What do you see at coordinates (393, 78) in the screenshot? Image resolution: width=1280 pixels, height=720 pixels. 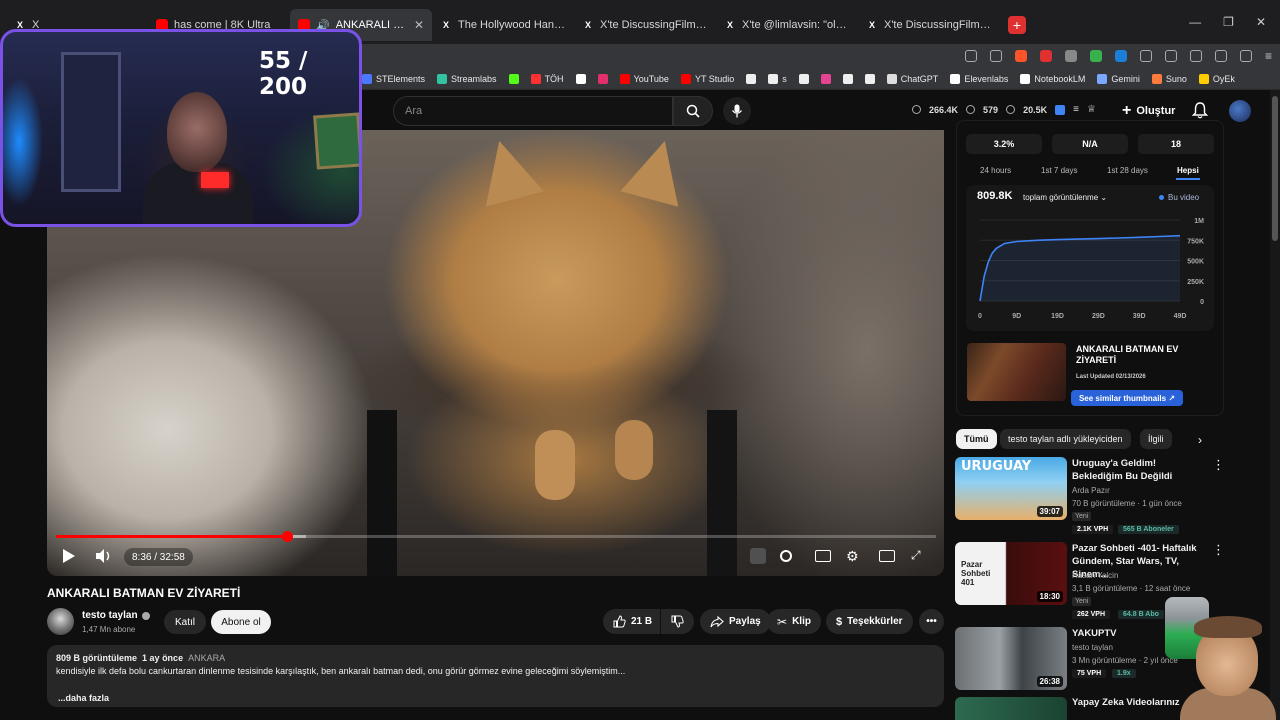 I see `bookmark-item: STElements` at bounding box center [393, 78].